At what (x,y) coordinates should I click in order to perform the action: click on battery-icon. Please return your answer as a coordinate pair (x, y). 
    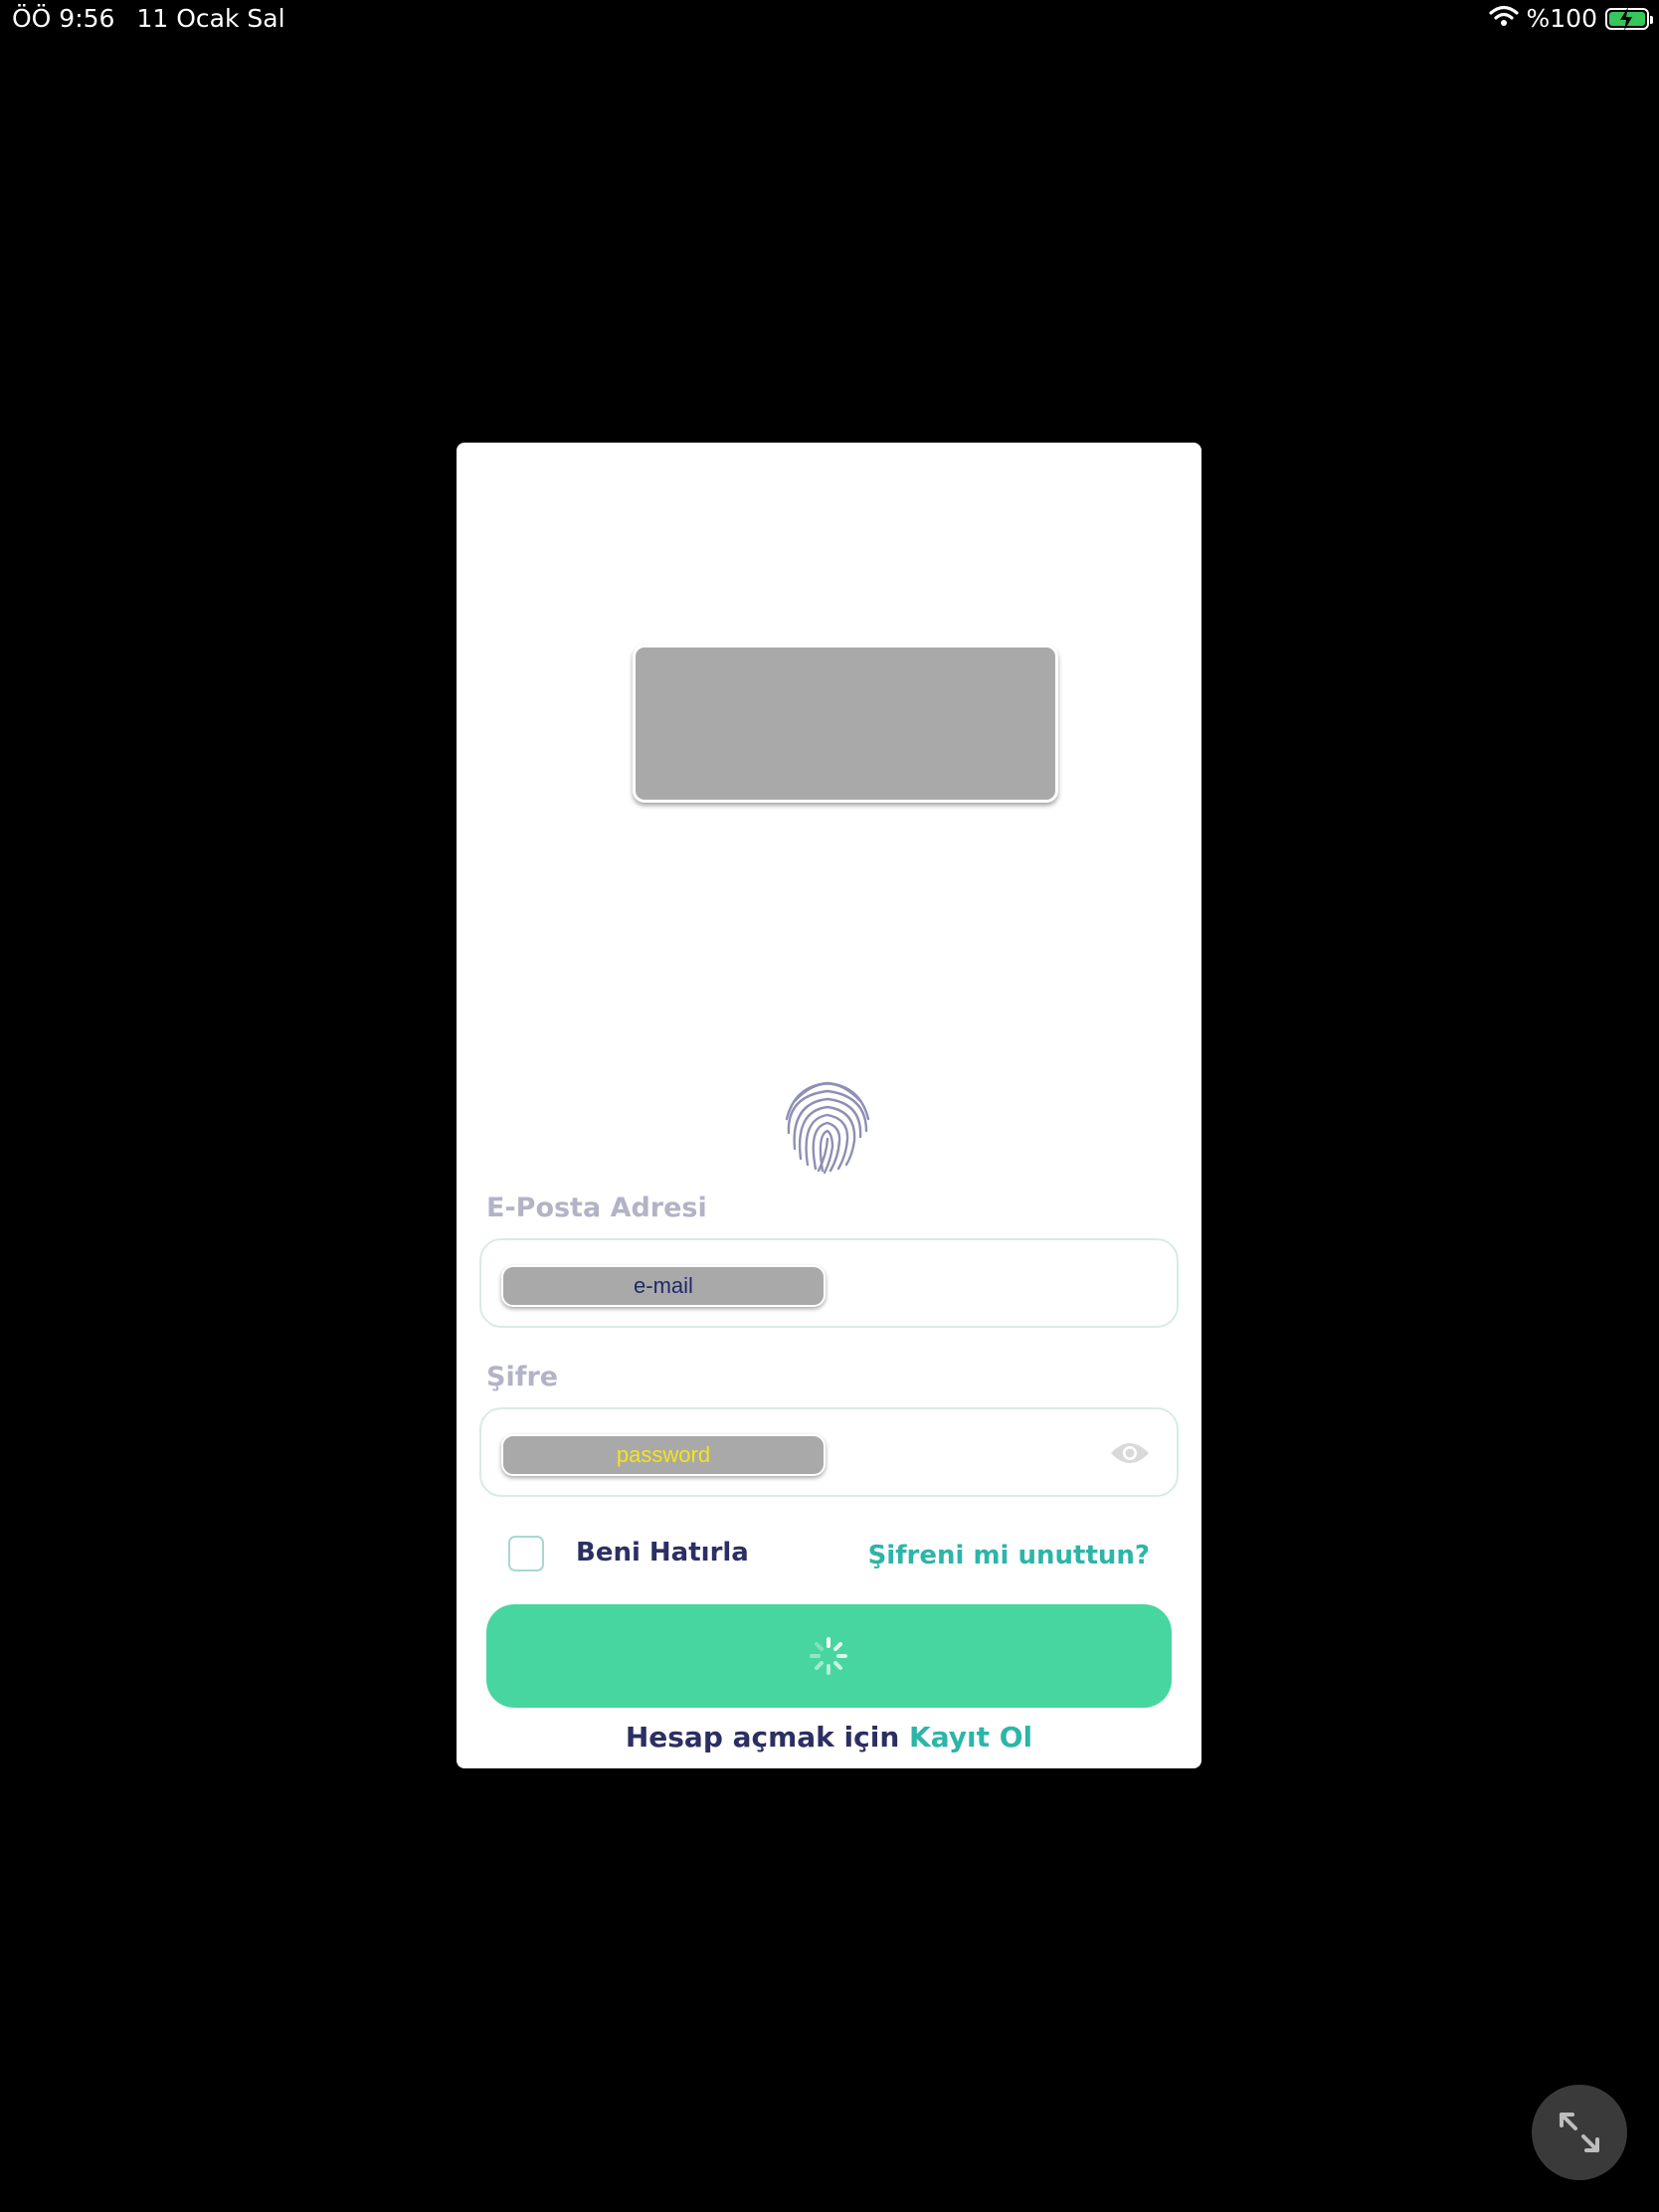
    Looking at the image, I should click on (1629, 19).